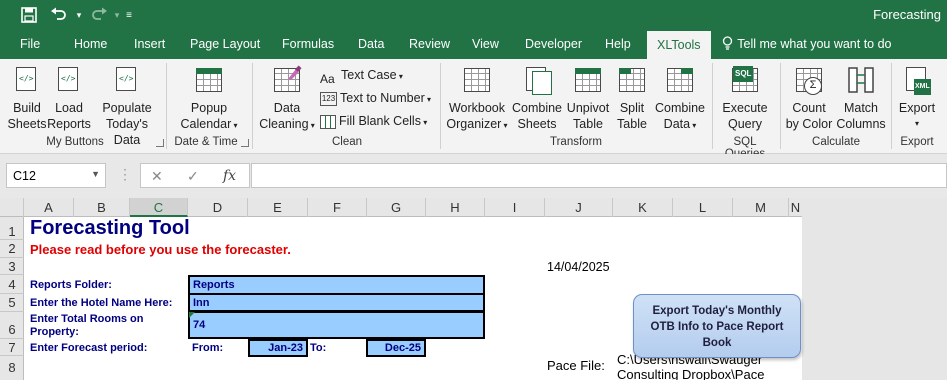  Describe the element at coordinates (88, 348) in the screenshot. I see `forecast-period-label: Enter Forecast period:` at that location.